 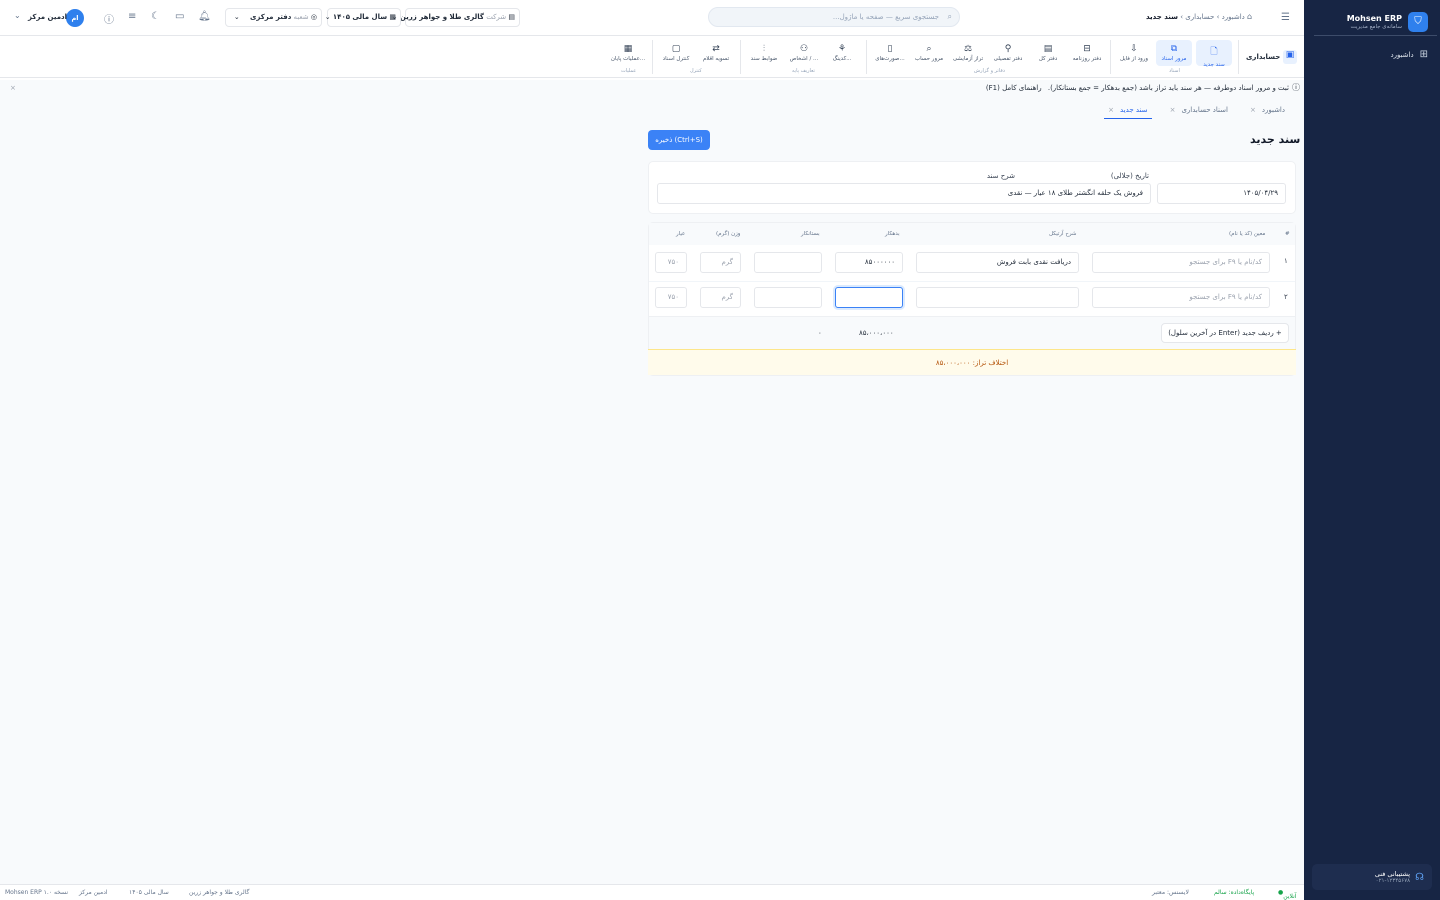 I want to click on notes-icon: ▭, so click(x=179, y=16).